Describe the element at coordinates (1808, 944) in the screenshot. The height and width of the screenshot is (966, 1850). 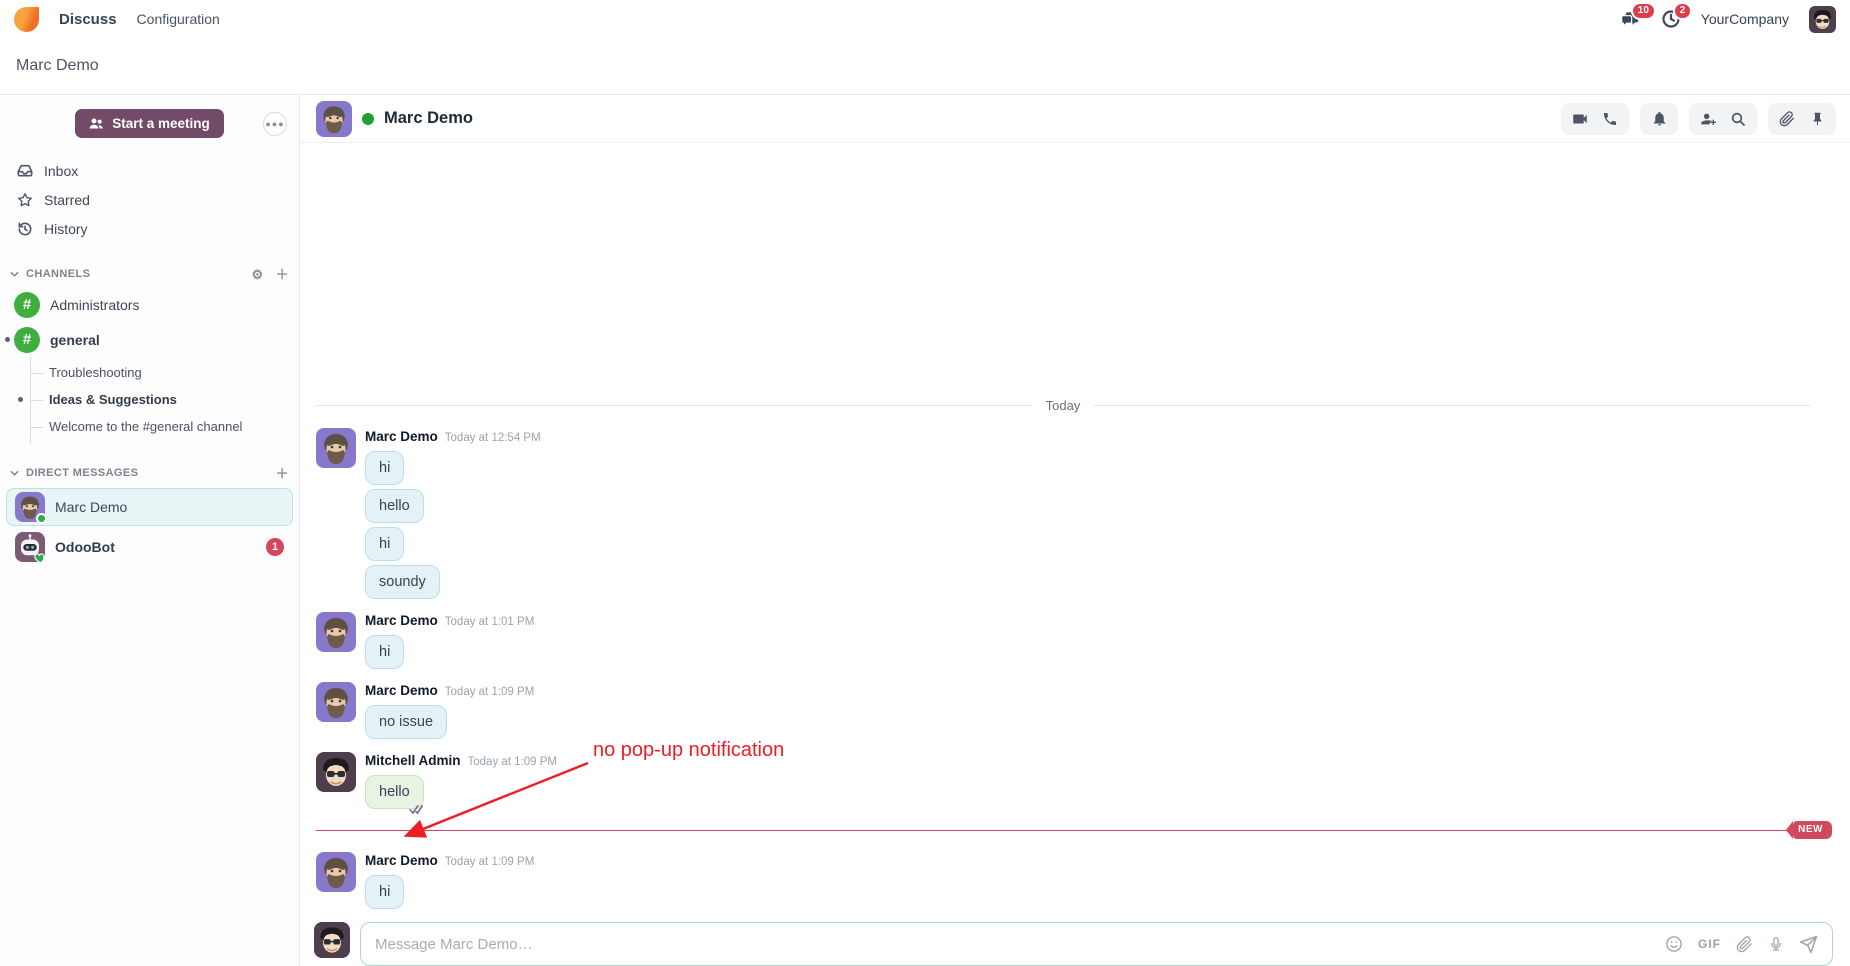
I see `send-button` at that location.